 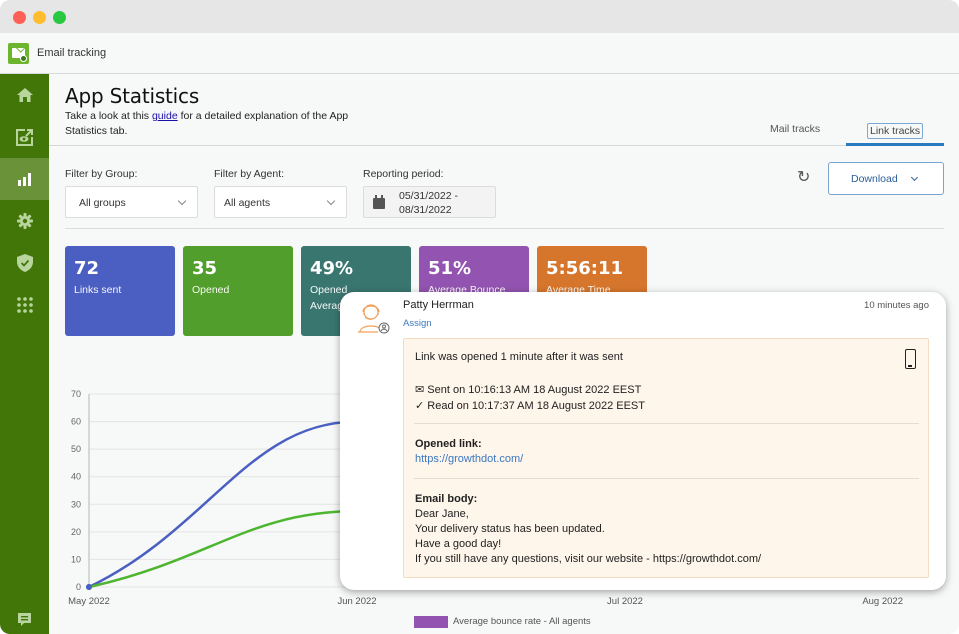 I want to click on y-tick-label: 0, so click(x=78, y=587).